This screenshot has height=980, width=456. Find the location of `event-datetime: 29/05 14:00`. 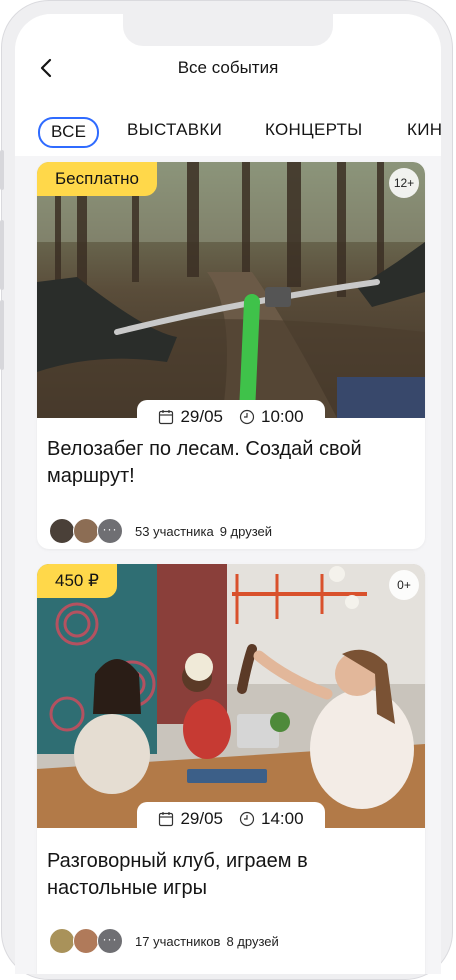

event-datetime: 29/05 14:00 is located at coordinates (231, 819).